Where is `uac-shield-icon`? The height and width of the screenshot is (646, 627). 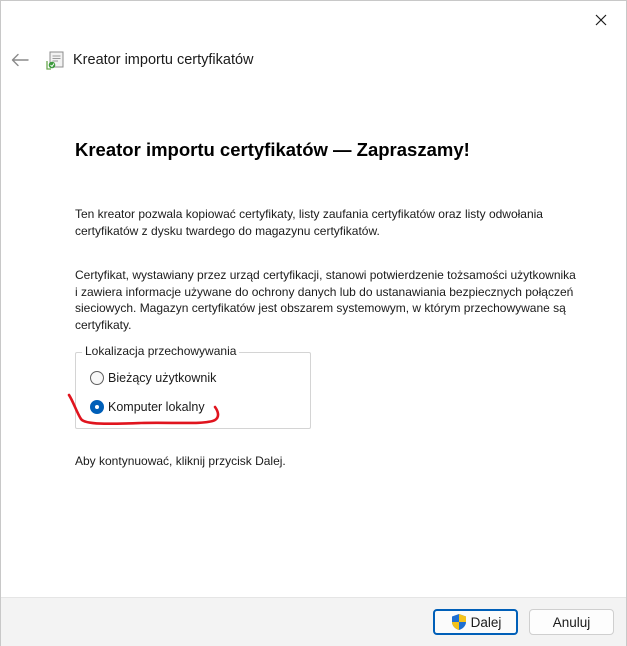 uac-shield-icon is located at coordinates (458, 622).